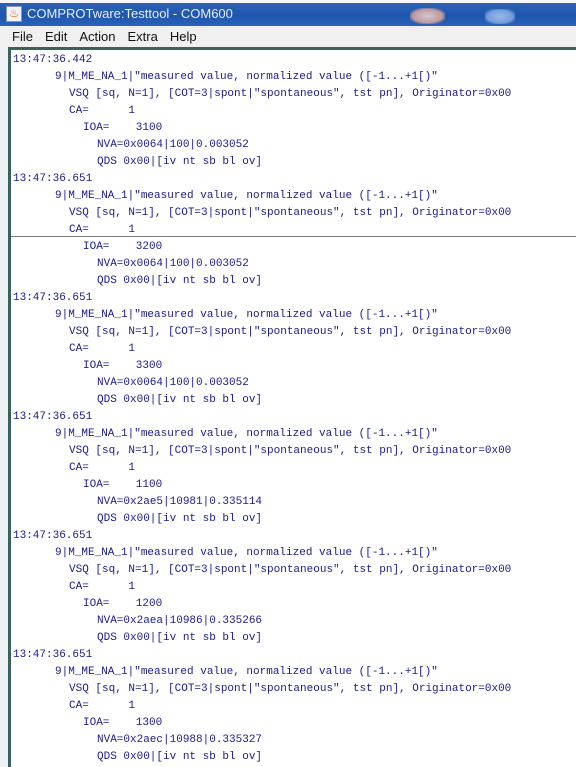  What do you see at coordinates (123, 604) in the screenshot?
I see `log-ioa: IOA= 1200` at bounding box center [123, 604].